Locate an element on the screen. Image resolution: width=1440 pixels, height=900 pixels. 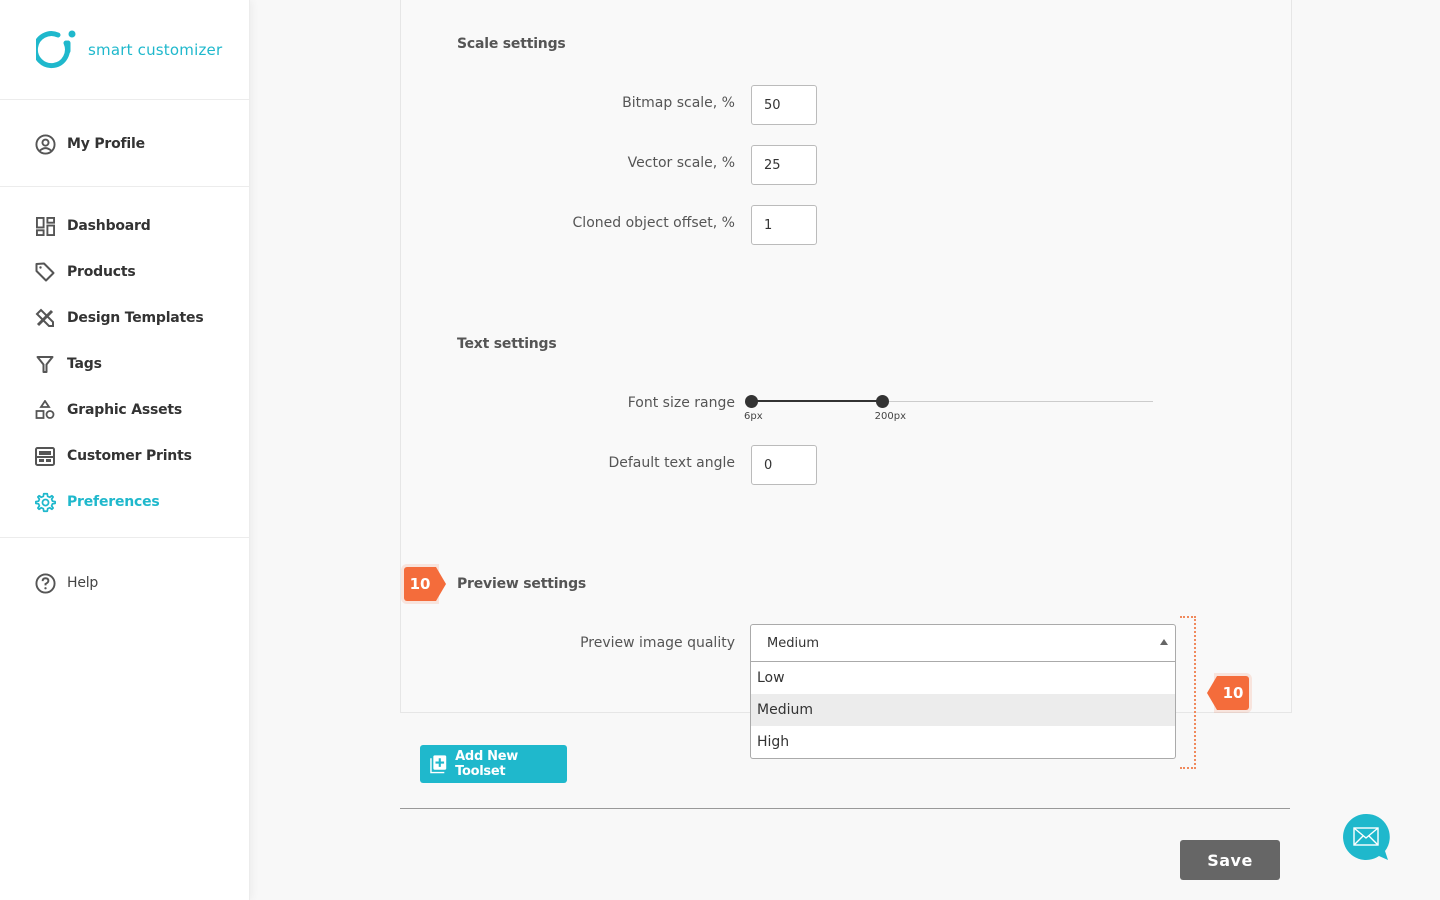
logo-icon is located at coordinates (56, 49).